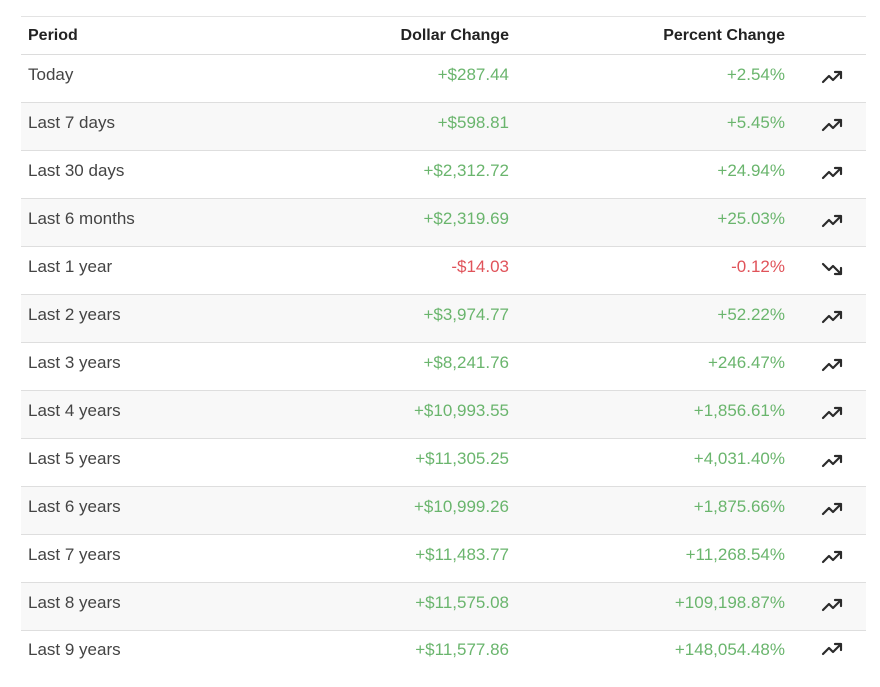  I want to click on period-cell: Last 8 years, so click(74, 602).